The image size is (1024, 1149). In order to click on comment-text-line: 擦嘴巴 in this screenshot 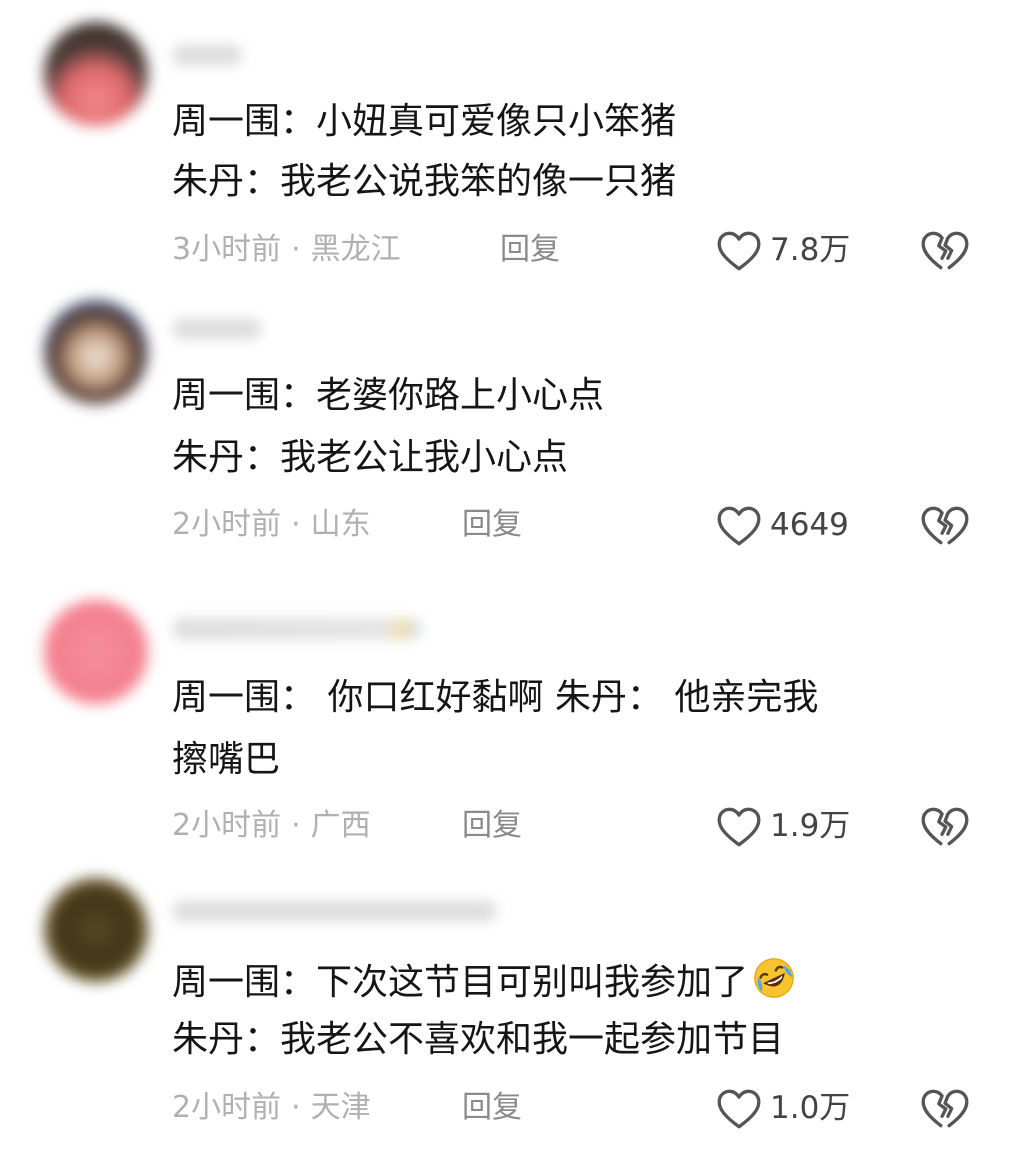, I will do `click(226, 759)`.